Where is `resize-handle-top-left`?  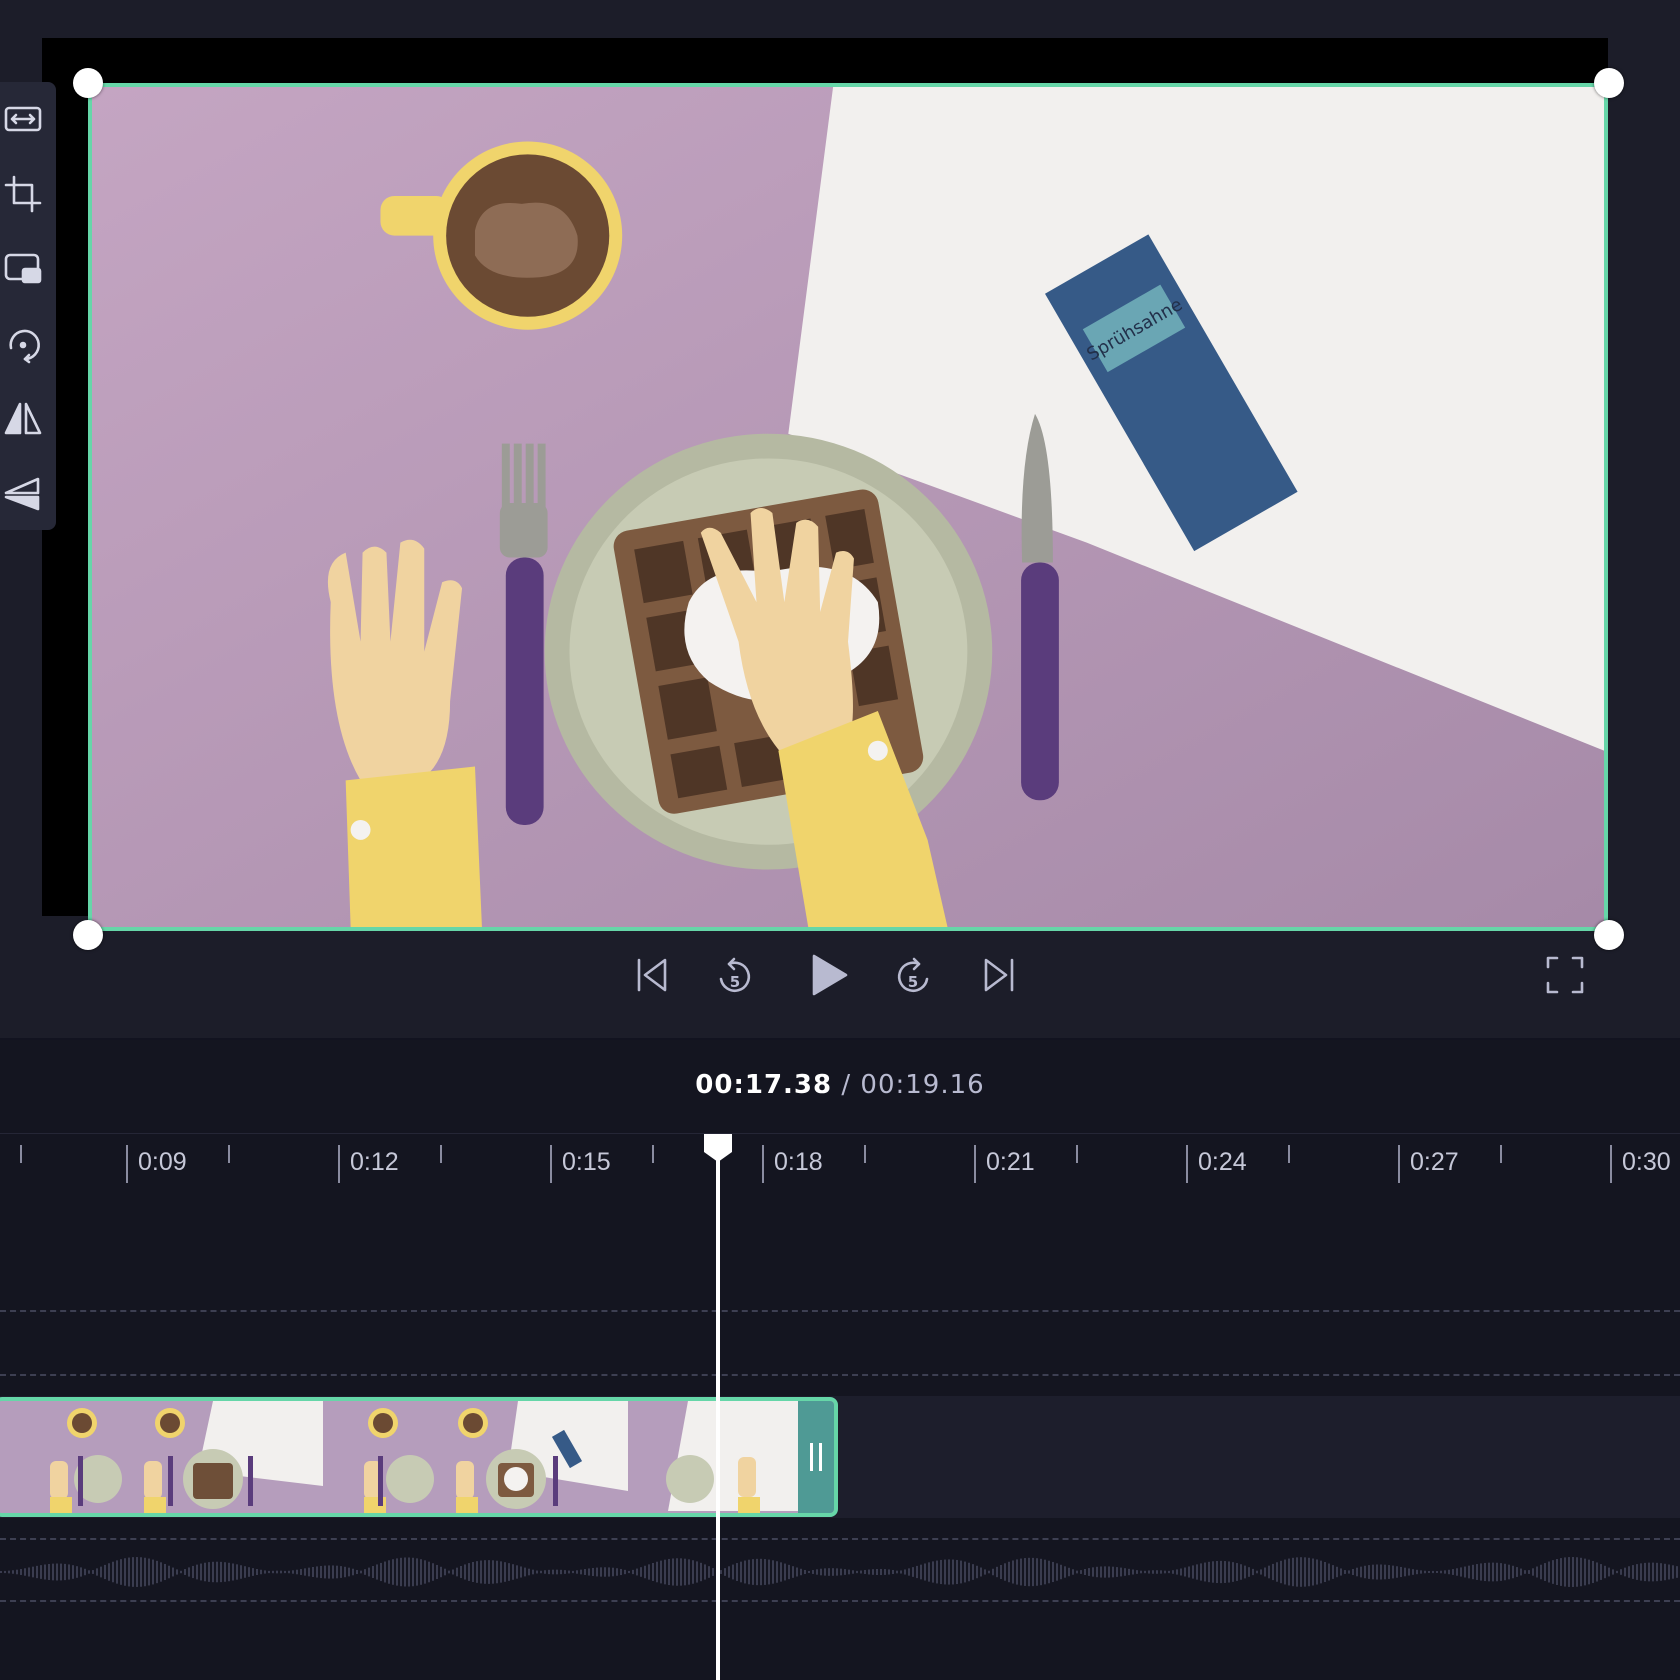
resize-handle-top-left is located at coordinates (88, 83).